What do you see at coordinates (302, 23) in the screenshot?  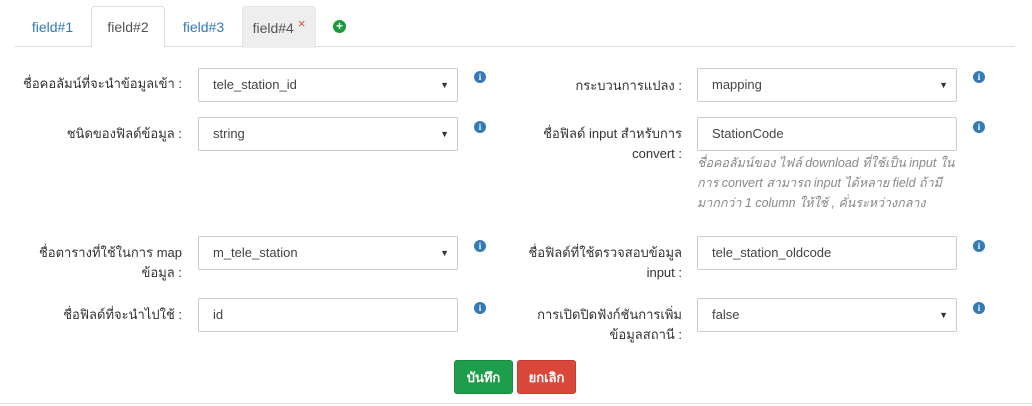 I see `close-icon: ×` at bounding box center [302, 23].